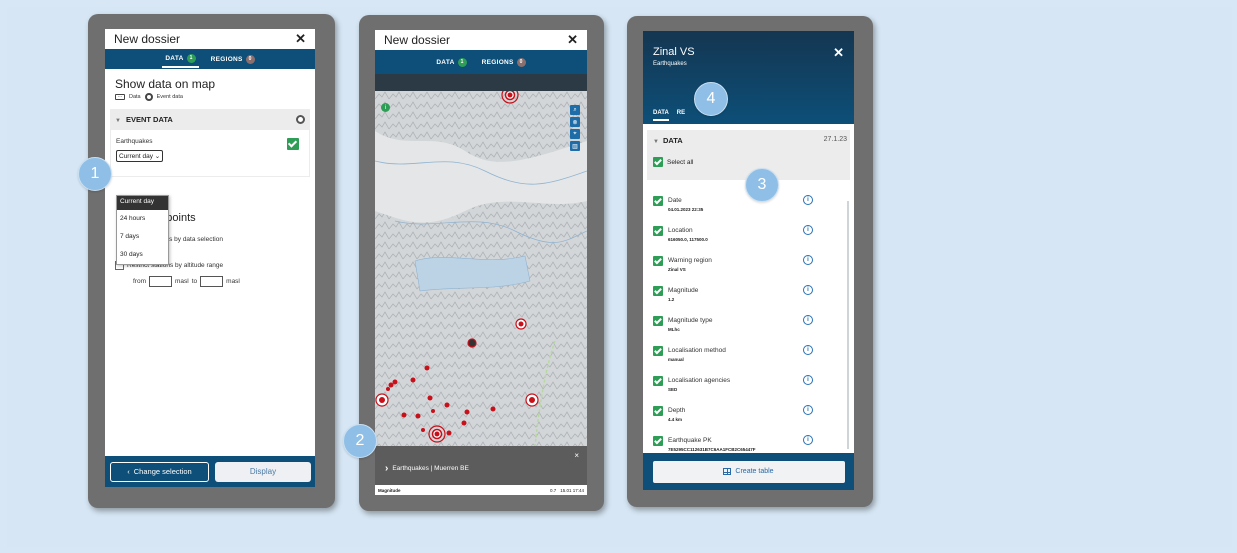 This screenshot has width=1237, height=553. What do you see at coordinates (427, 468) in the screenshot?
I see `popup-title: › Earthquakes | Muerren BE` at bounding box center [427, 468].